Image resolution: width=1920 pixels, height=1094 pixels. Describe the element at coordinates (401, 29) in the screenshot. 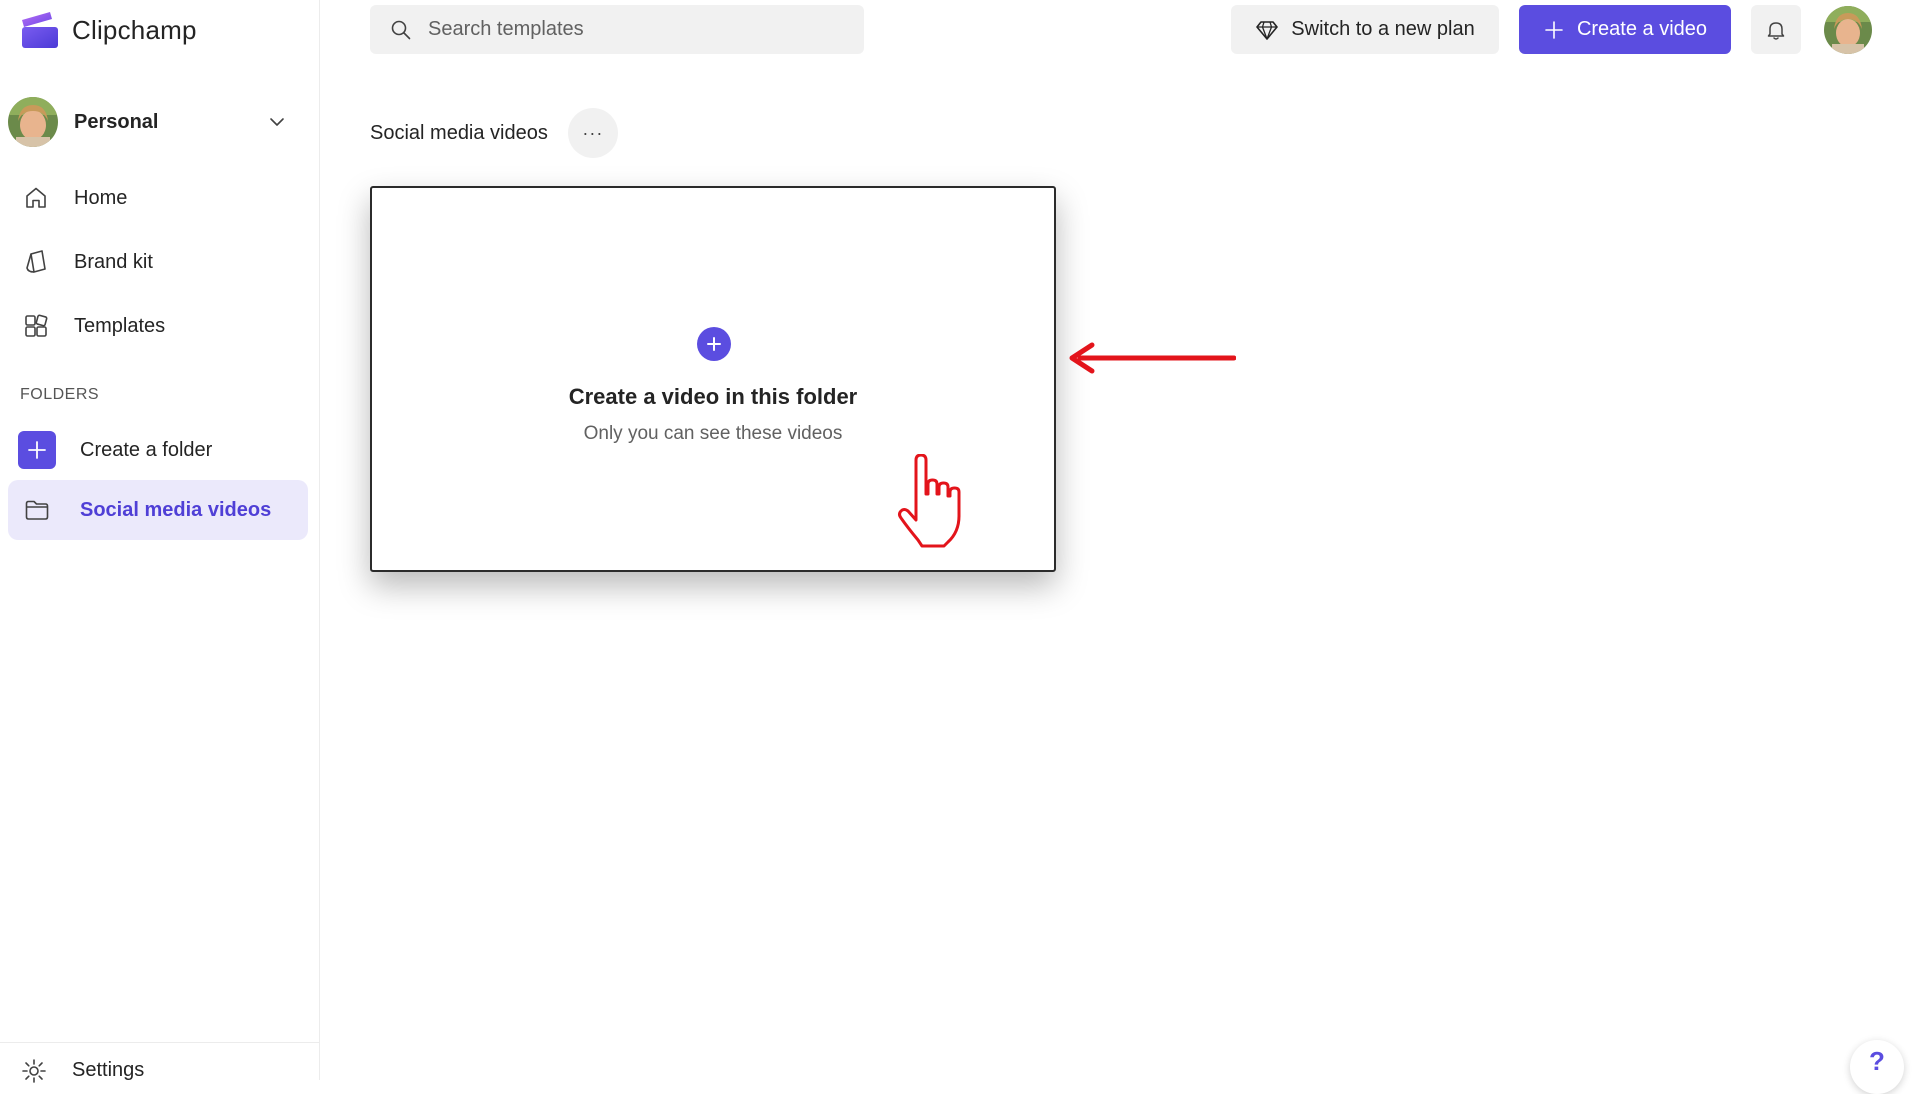

I see `search-icon` at that location.